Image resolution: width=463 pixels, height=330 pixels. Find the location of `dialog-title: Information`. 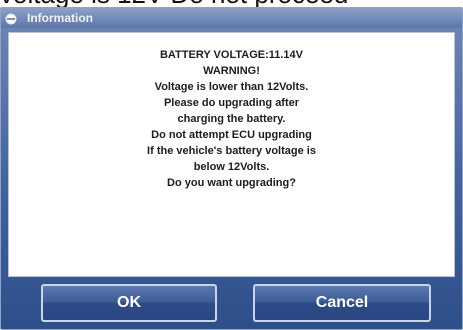

dialog-title: Information is located at coordinates (60, 18).